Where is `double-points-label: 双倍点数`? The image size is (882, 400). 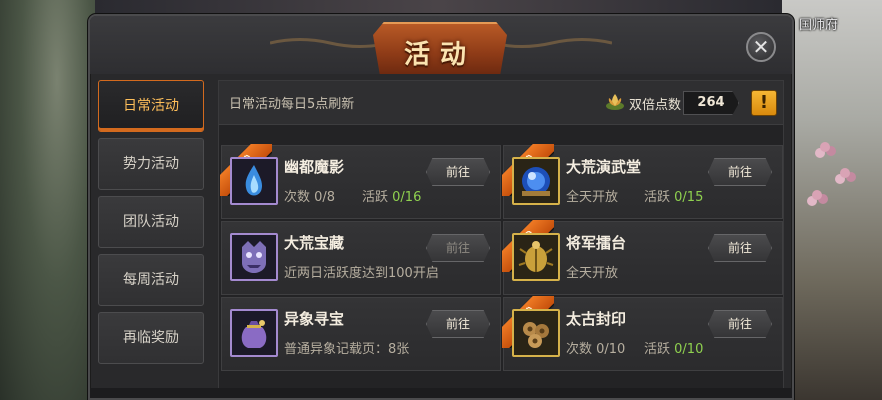
double-points-label: 双倍点数 is located at coordinates (655, 105).